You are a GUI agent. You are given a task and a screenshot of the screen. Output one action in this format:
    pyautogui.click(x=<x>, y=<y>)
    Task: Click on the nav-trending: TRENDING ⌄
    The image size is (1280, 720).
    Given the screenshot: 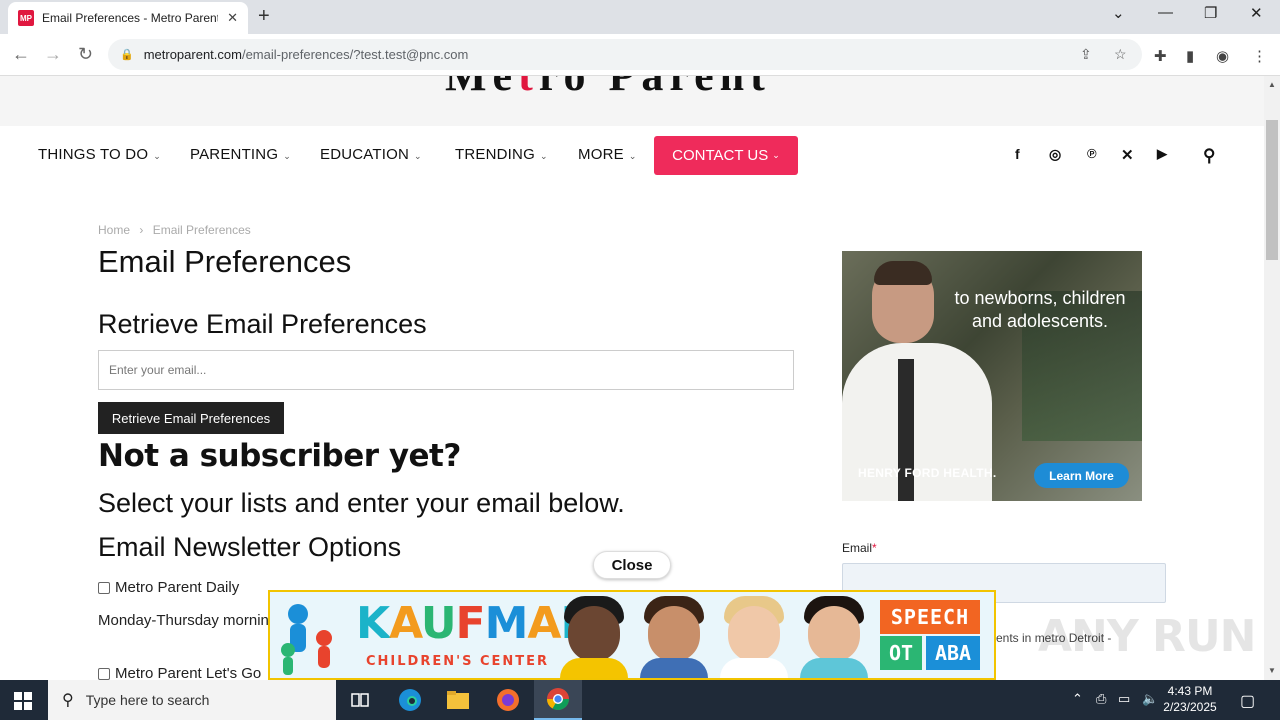 What is the action you would take?
    pyautogui.click(x=501, y=154)
    